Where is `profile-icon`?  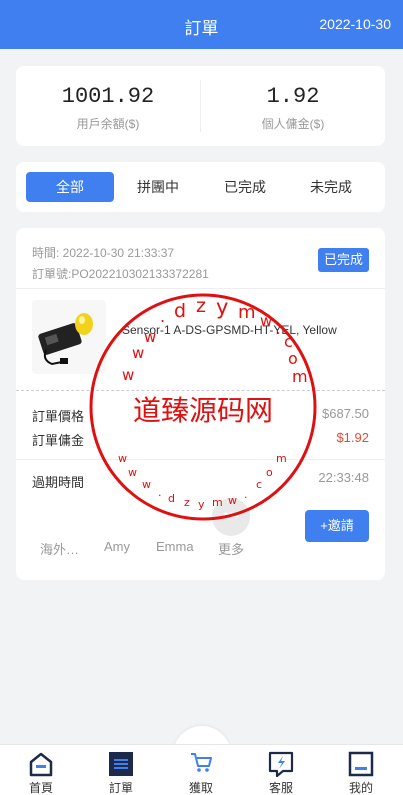
profile-icon is located at coordinates (361, 764).